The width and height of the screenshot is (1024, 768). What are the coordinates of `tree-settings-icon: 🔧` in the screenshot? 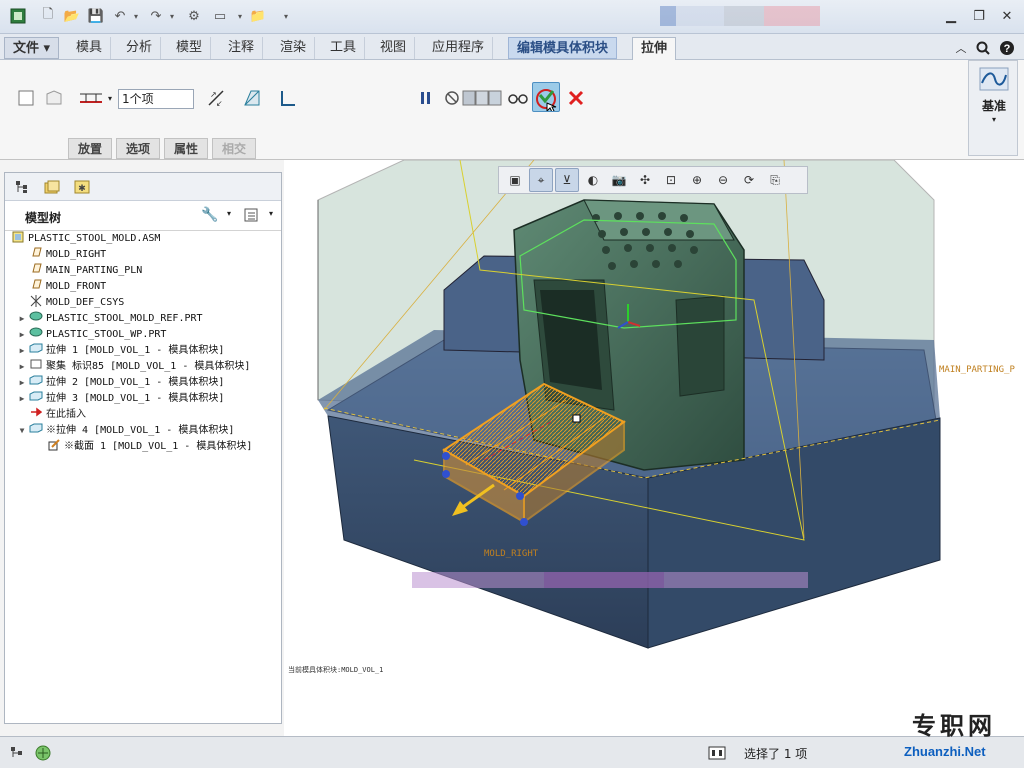 It's located at (209, 215).